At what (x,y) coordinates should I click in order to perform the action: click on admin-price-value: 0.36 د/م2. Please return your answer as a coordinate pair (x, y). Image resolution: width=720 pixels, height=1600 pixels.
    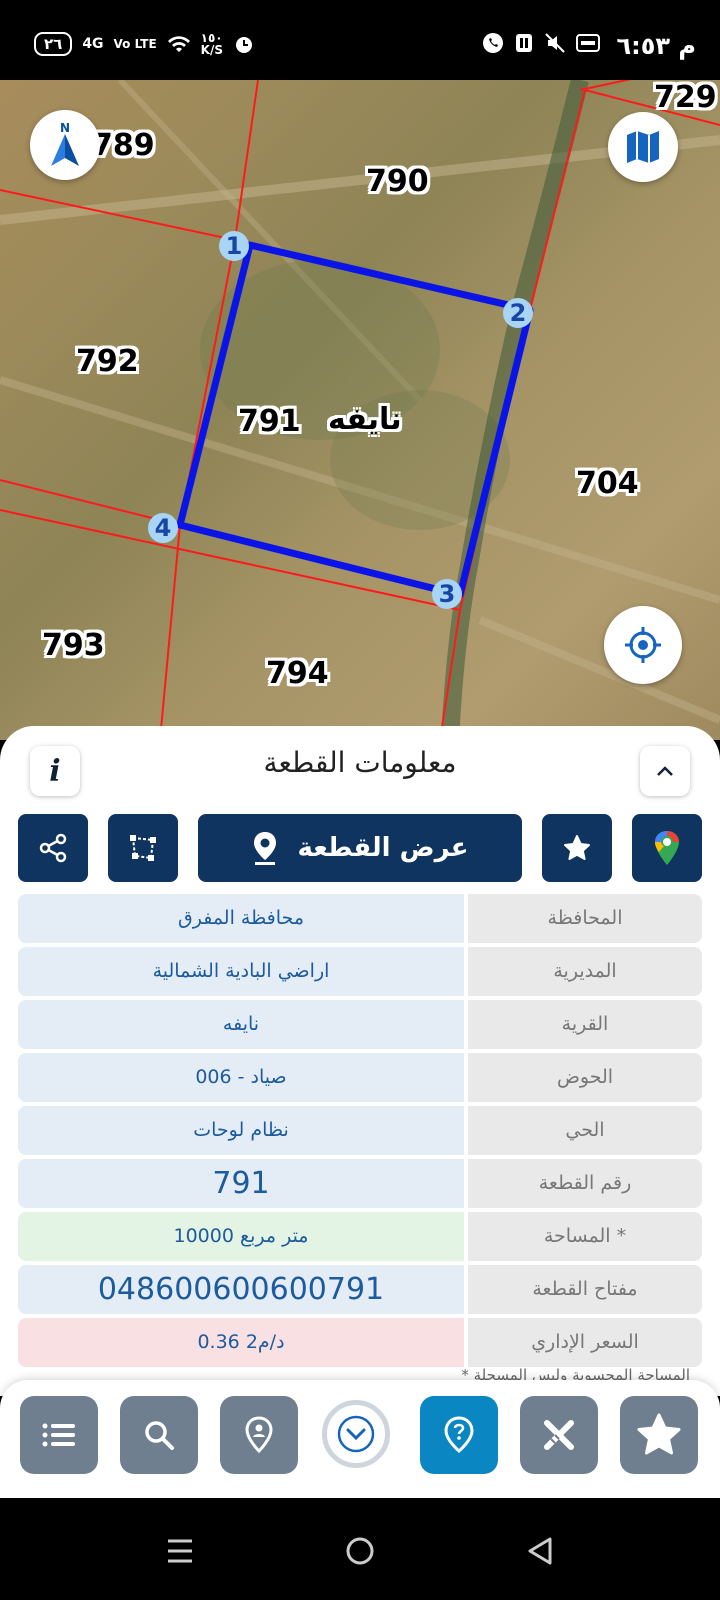
    Looking at the image, I should click on (241, 1342).